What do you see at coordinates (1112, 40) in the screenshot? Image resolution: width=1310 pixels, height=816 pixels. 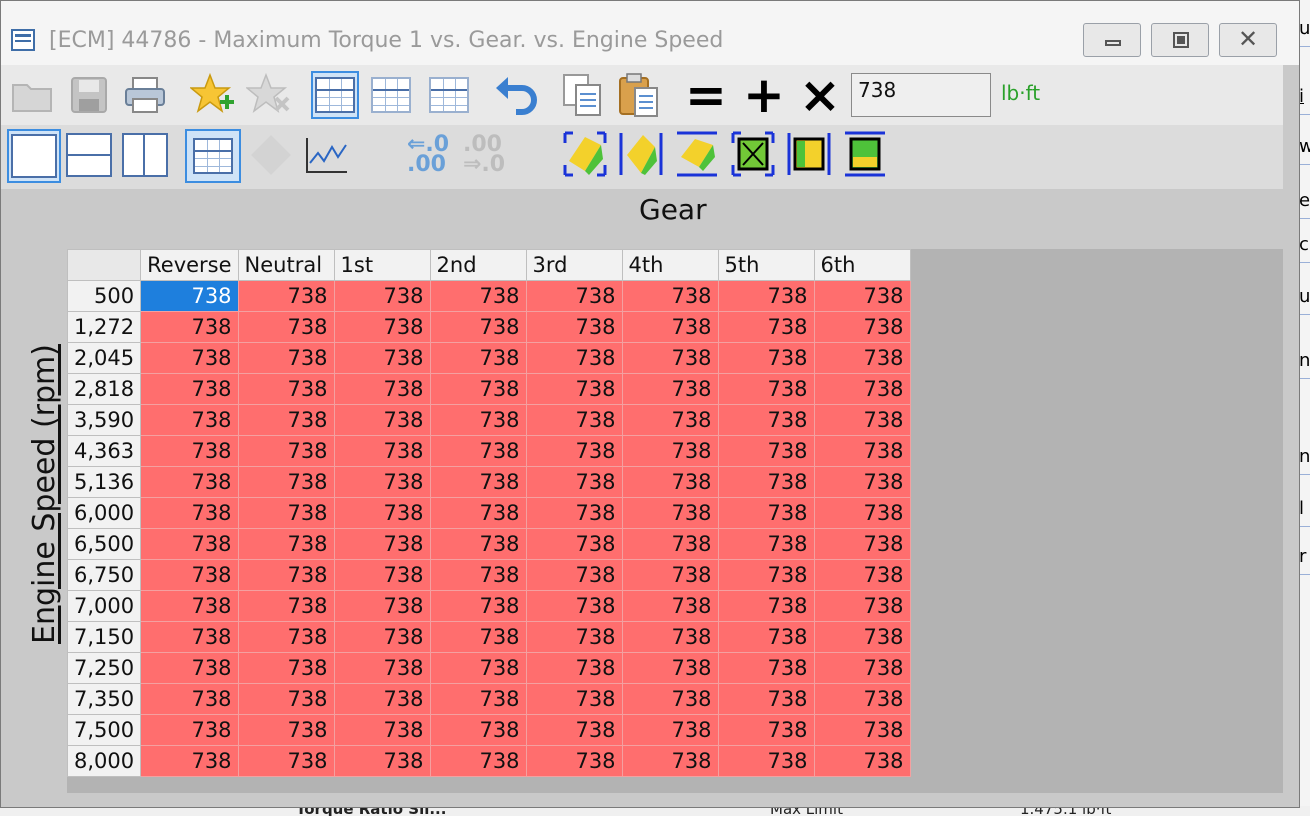 I see `minimize-button` at bounding box center [1112, 40].